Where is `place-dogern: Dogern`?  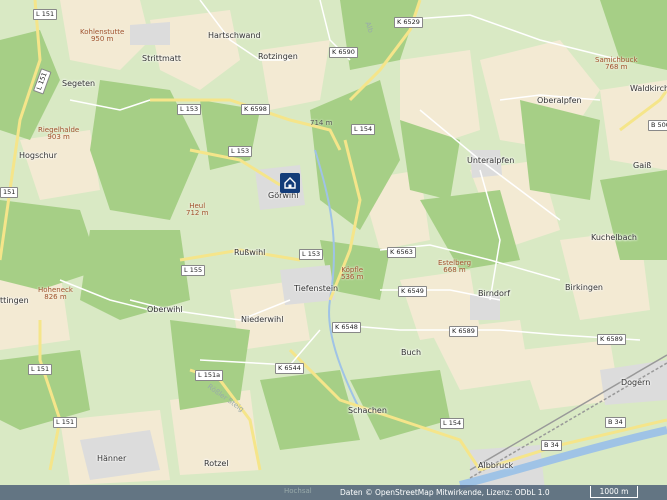 place-dogern: Dogern is located at coordinates (636, 382).